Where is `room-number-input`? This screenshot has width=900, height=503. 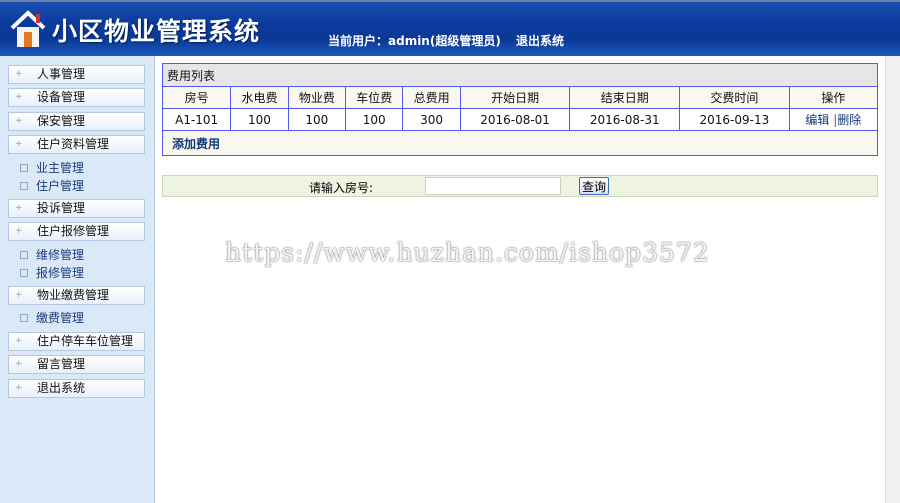
room-number-input is located at coordinates (493, 186).